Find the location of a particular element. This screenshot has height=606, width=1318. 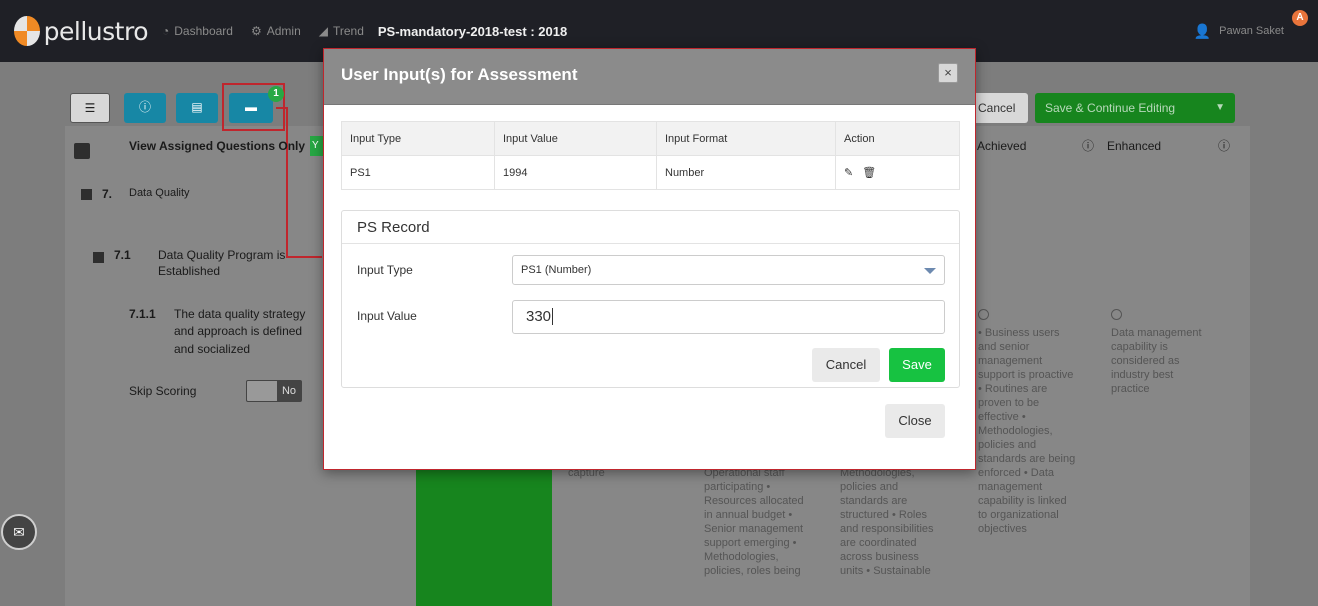

achieved-line: effective • is located at coordinates (1002, 417).